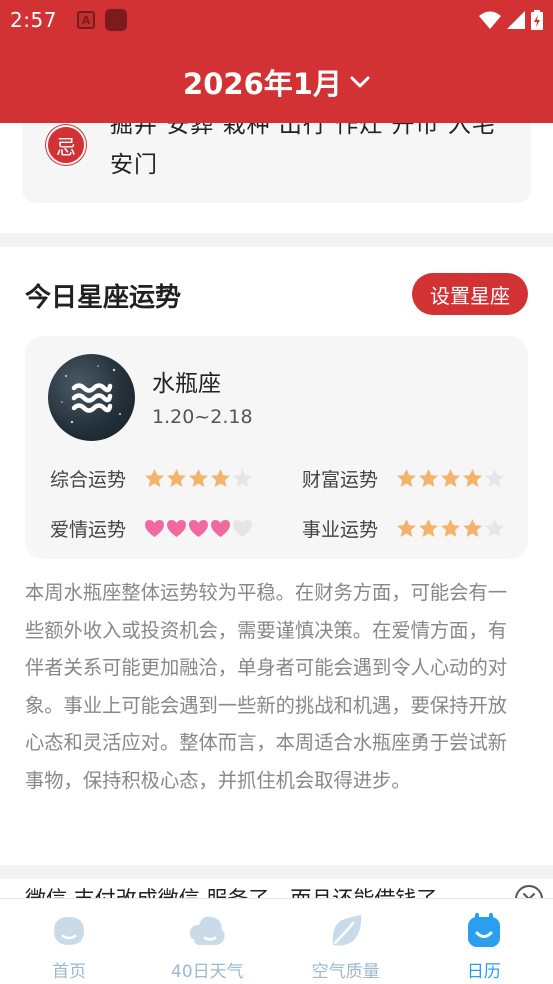 Image resolution: width=553 pixels, height=984 pixels. Describe the element at coordinates (276, 20) in the screenshot. I see `status-bar: 2:57 A` at that location.